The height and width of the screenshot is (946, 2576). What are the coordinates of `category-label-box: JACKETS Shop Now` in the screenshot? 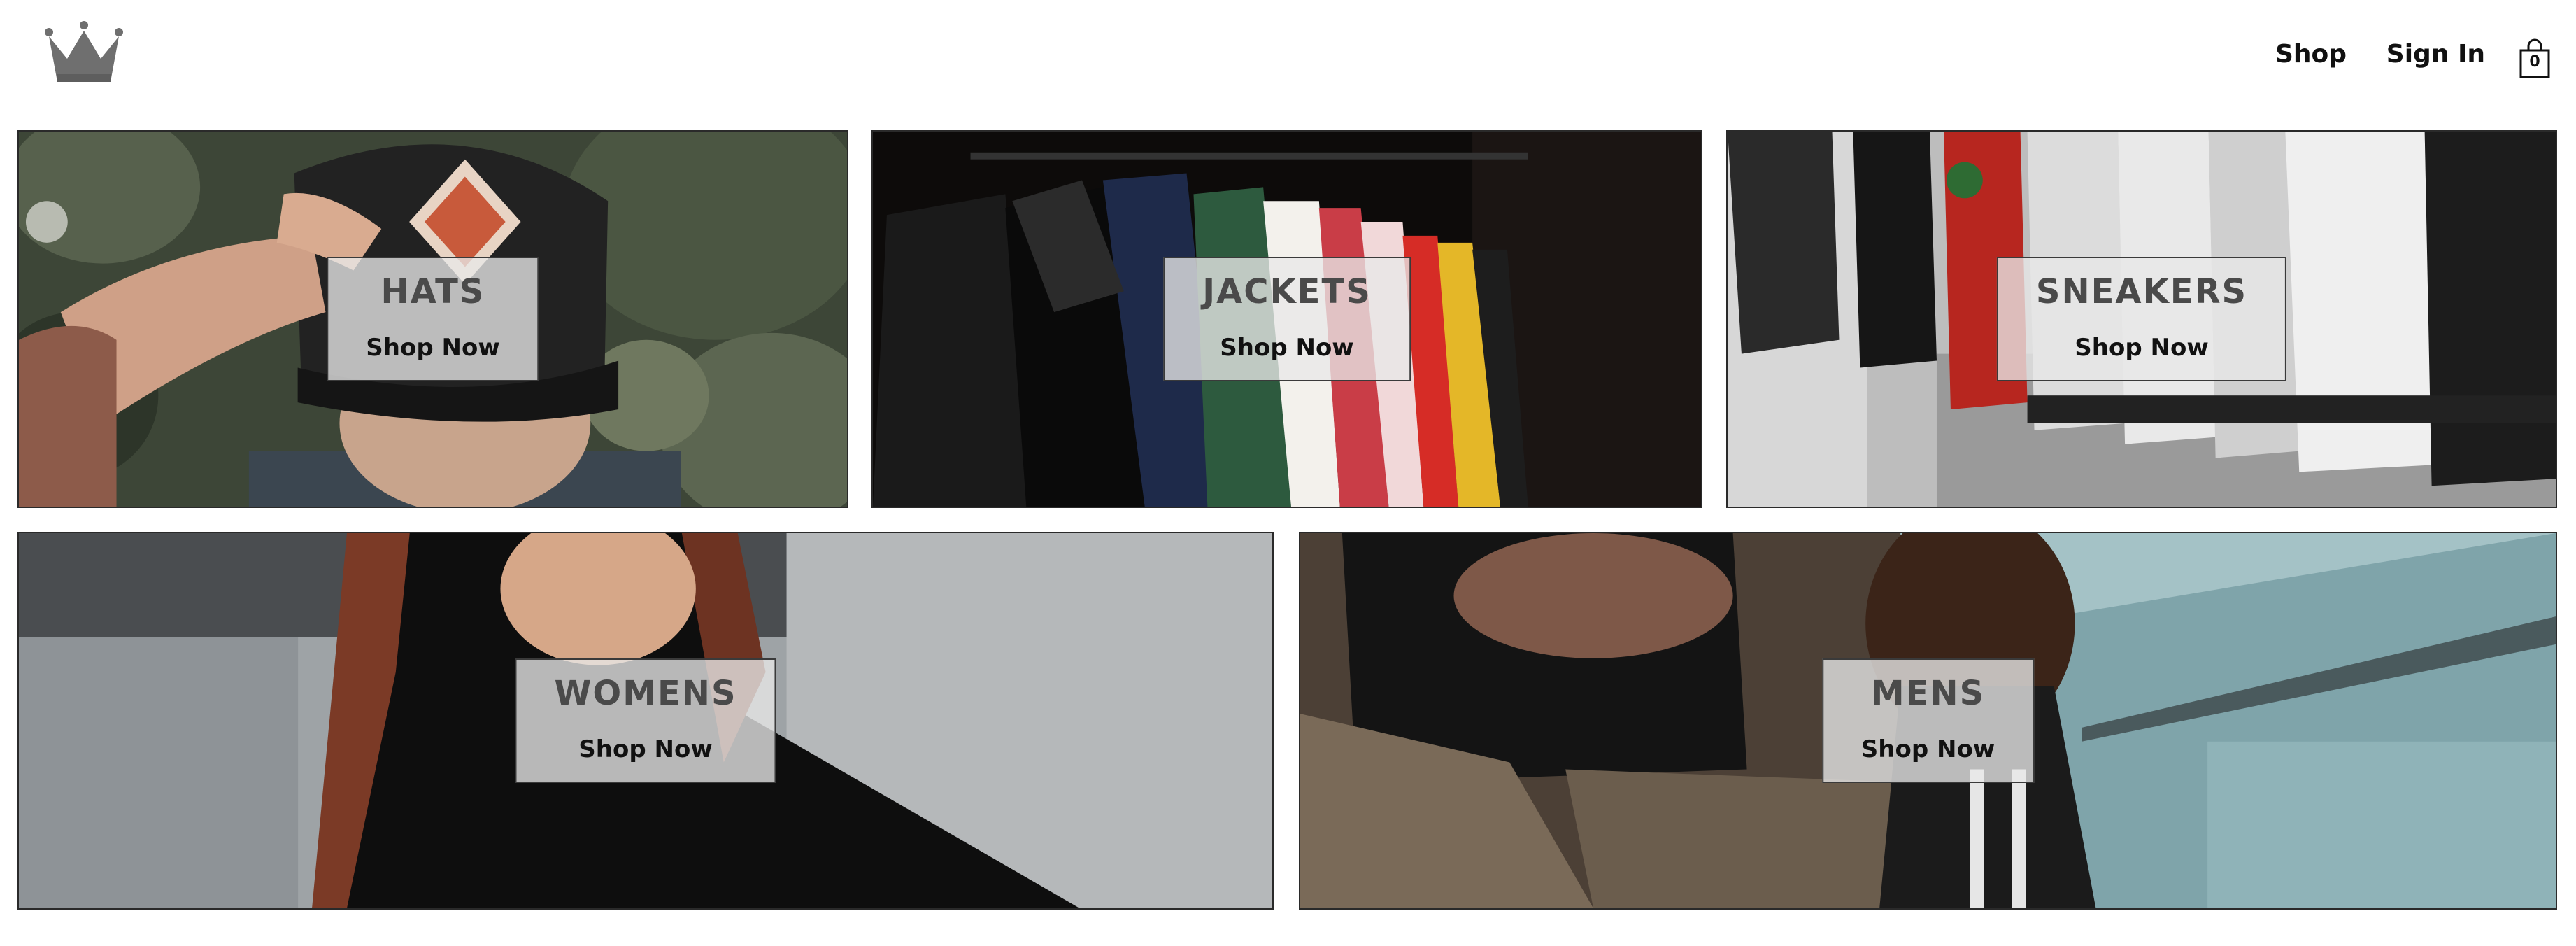 It's located at (1287, 319).